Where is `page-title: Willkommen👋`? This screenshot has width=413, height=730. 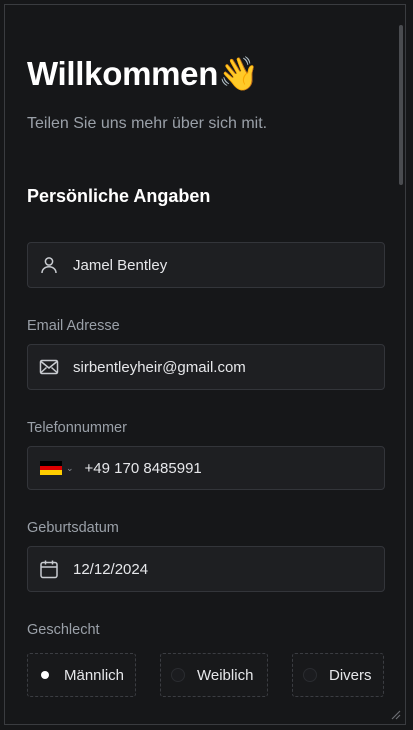 page-title: Willkommen👋 is located at coordinates (143, 74).